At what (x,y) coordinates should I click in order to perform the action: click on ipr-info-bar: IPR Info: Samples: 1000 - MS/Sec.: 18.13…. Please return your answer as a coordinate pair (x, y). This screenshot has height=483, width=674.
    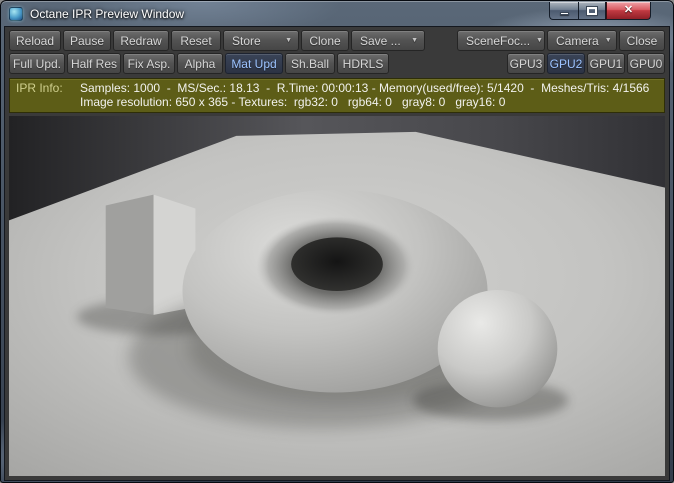
    Looking at the image, I should click on (337, 95).